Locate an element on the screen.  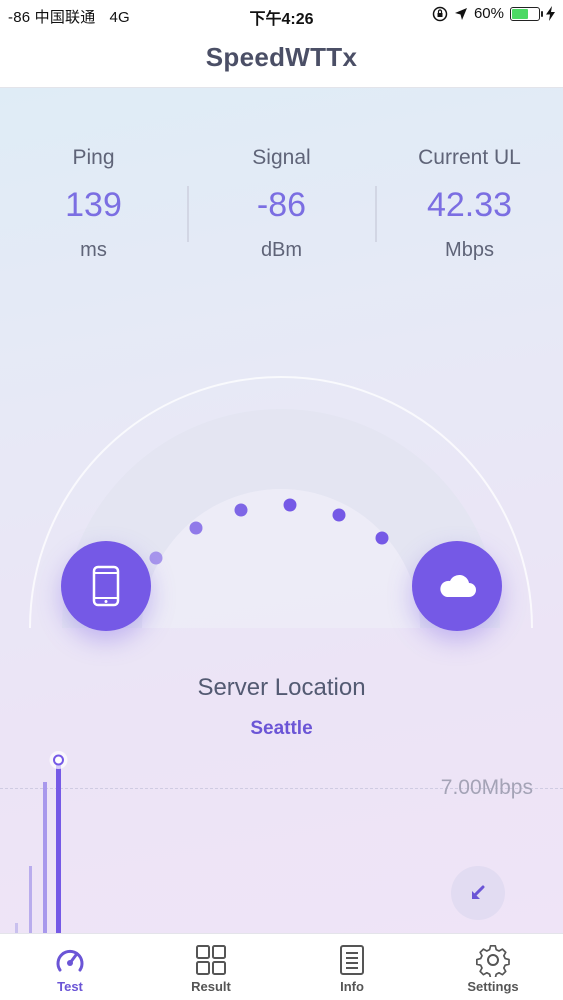
app-title: SpeedWTTx is located at coordinates (281, 57).